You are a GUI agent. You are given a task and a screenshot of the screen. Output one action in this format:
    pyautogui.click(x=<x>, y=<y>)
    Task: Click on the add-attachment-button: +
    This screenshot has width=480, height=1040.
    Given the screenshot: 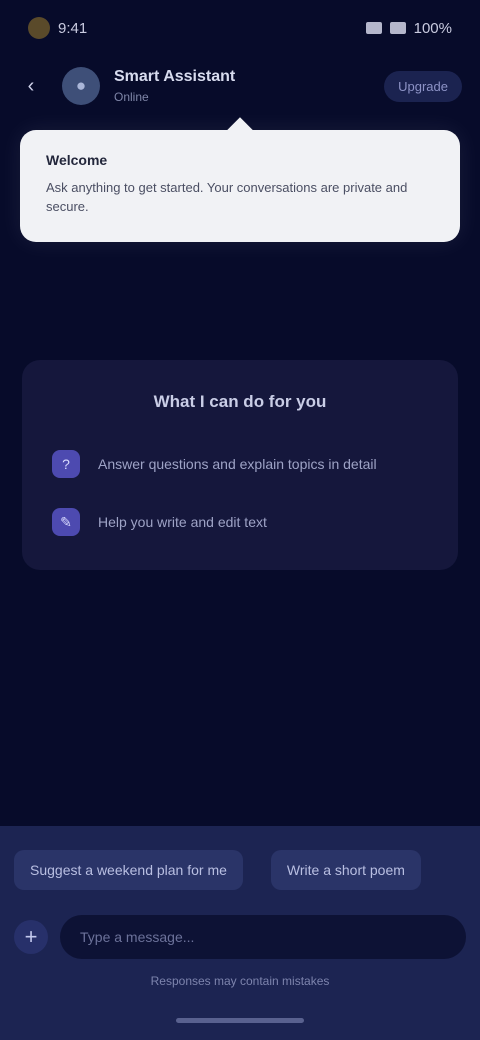 What is the action you would take?
    pyautogui.click(x=31, y=937)
    